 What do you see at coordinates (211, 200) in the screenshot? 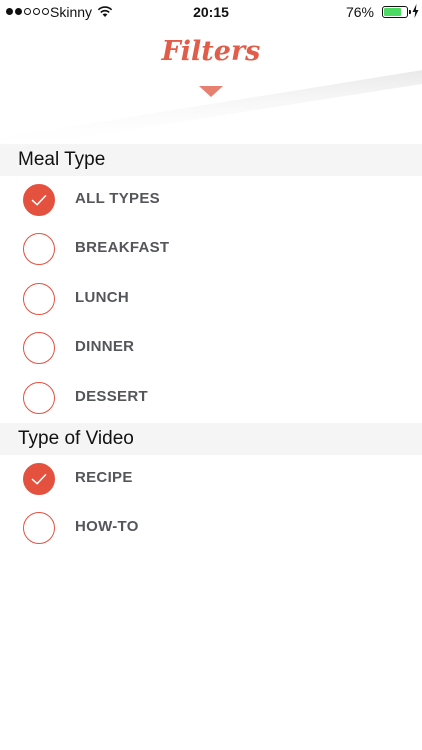
I see `option-all-types: ALL TYPES` at bounding box center [211, 200].